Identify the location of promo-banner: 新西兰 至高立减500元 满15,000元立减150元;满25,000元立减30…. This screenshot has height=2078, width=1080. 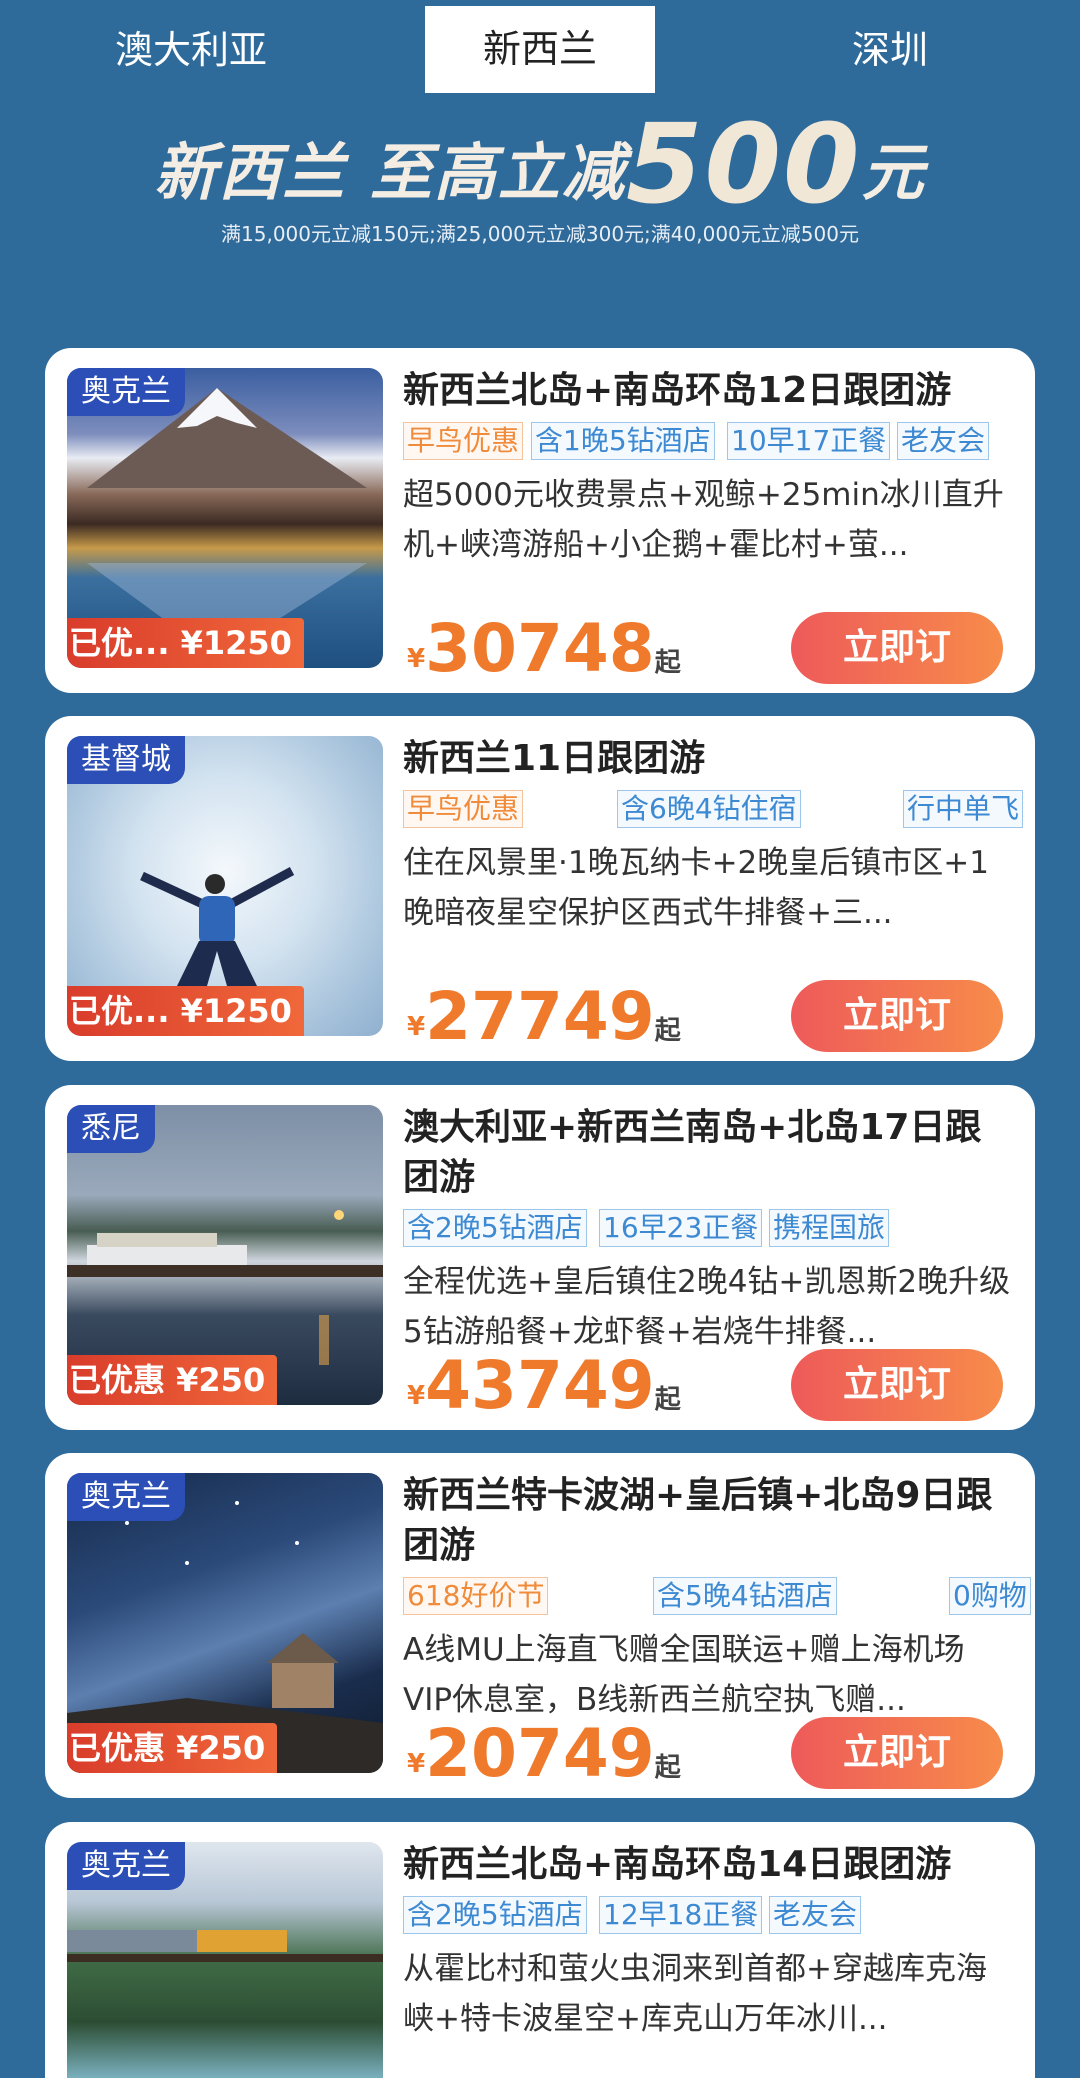
(540, 179).